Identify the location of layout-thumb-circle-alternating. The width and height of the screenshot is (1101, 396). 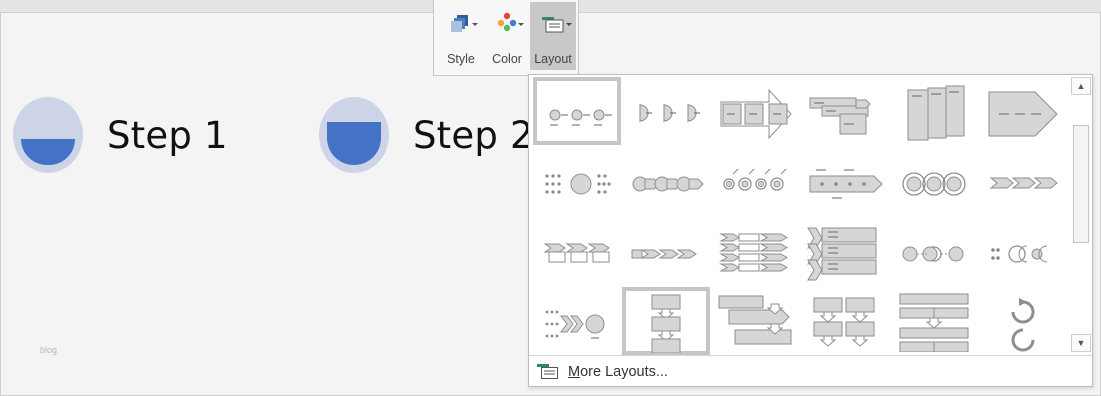
(934, 251).